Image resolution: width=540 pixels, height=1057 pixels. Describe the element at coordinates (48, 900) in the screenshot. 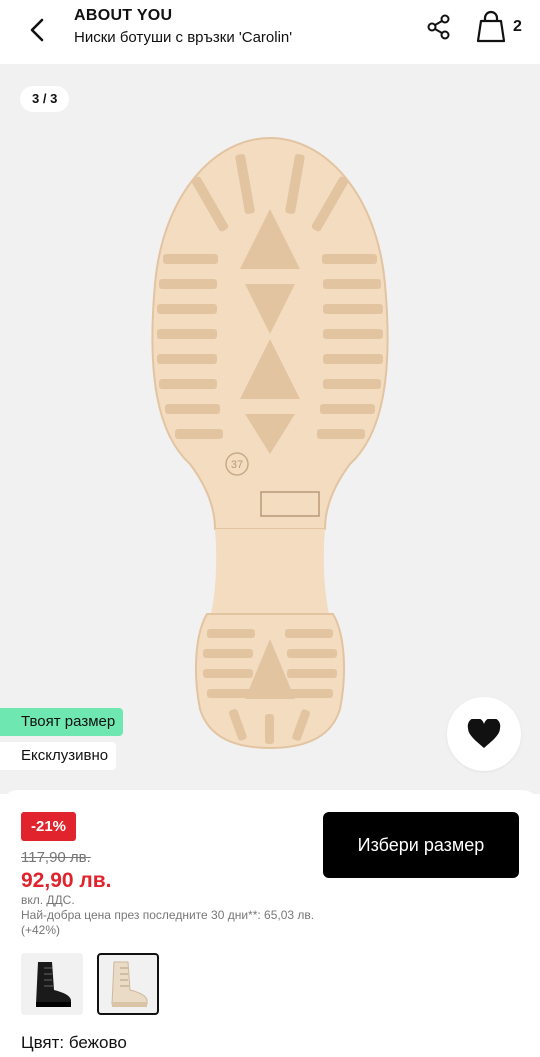

I see `vat-note: вкл. ДДС.` at that location.